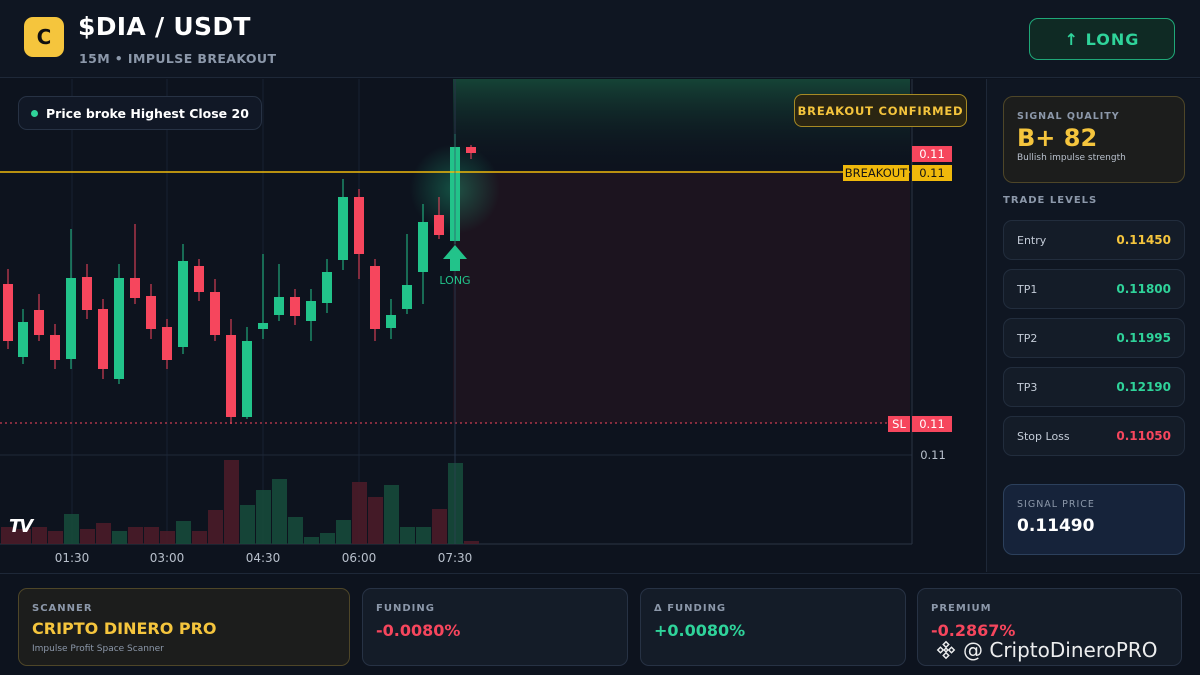 The width and height of the screenshot is (1200, 675). I want to click on scanner-label: SCANNER, so click(62, 608).